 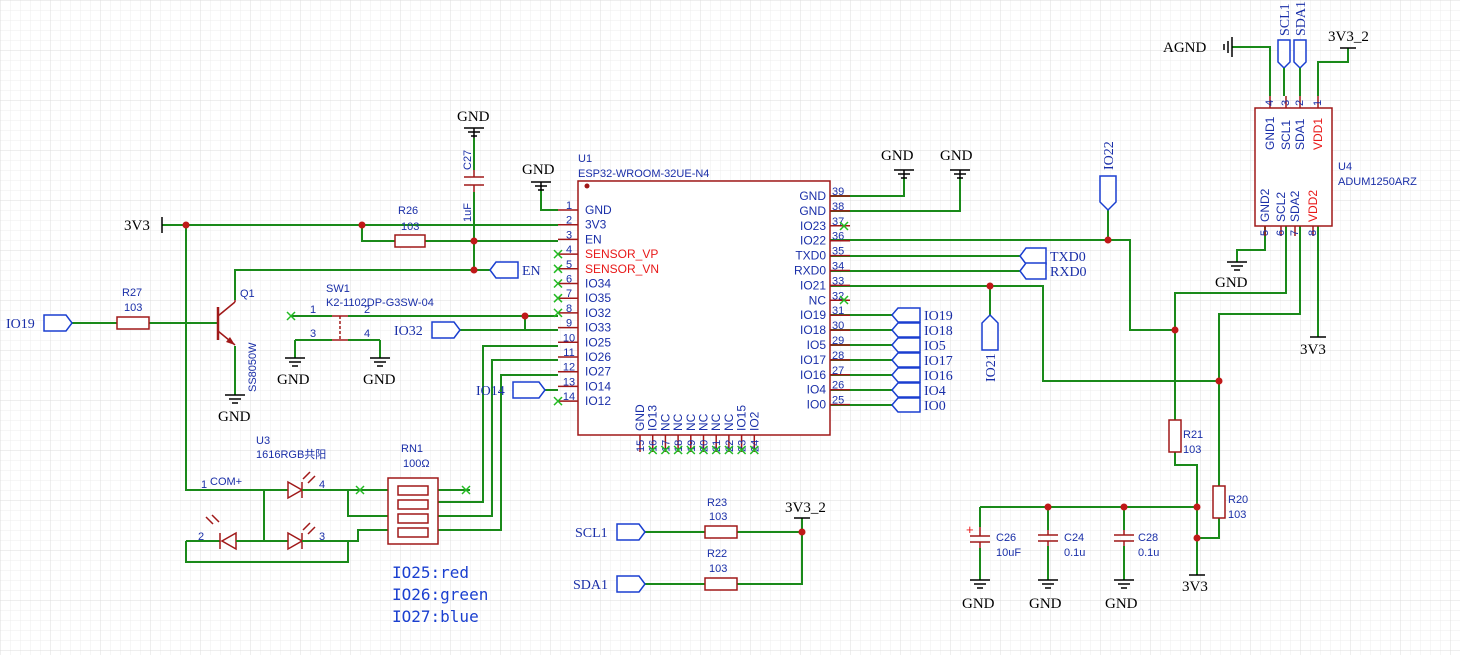 What do you see at coordinates (598, 357) in the screenshot?
I see `u1-pin-name: IO26` at bounding box center [598, 357].